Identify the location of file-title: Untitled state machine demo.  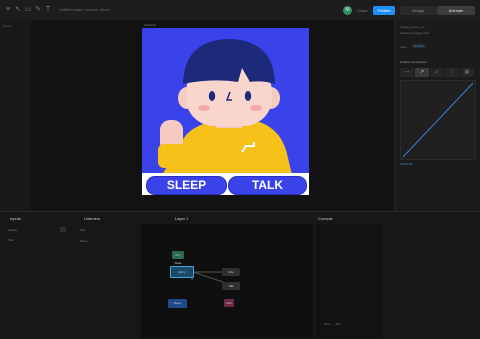
(84, 9).